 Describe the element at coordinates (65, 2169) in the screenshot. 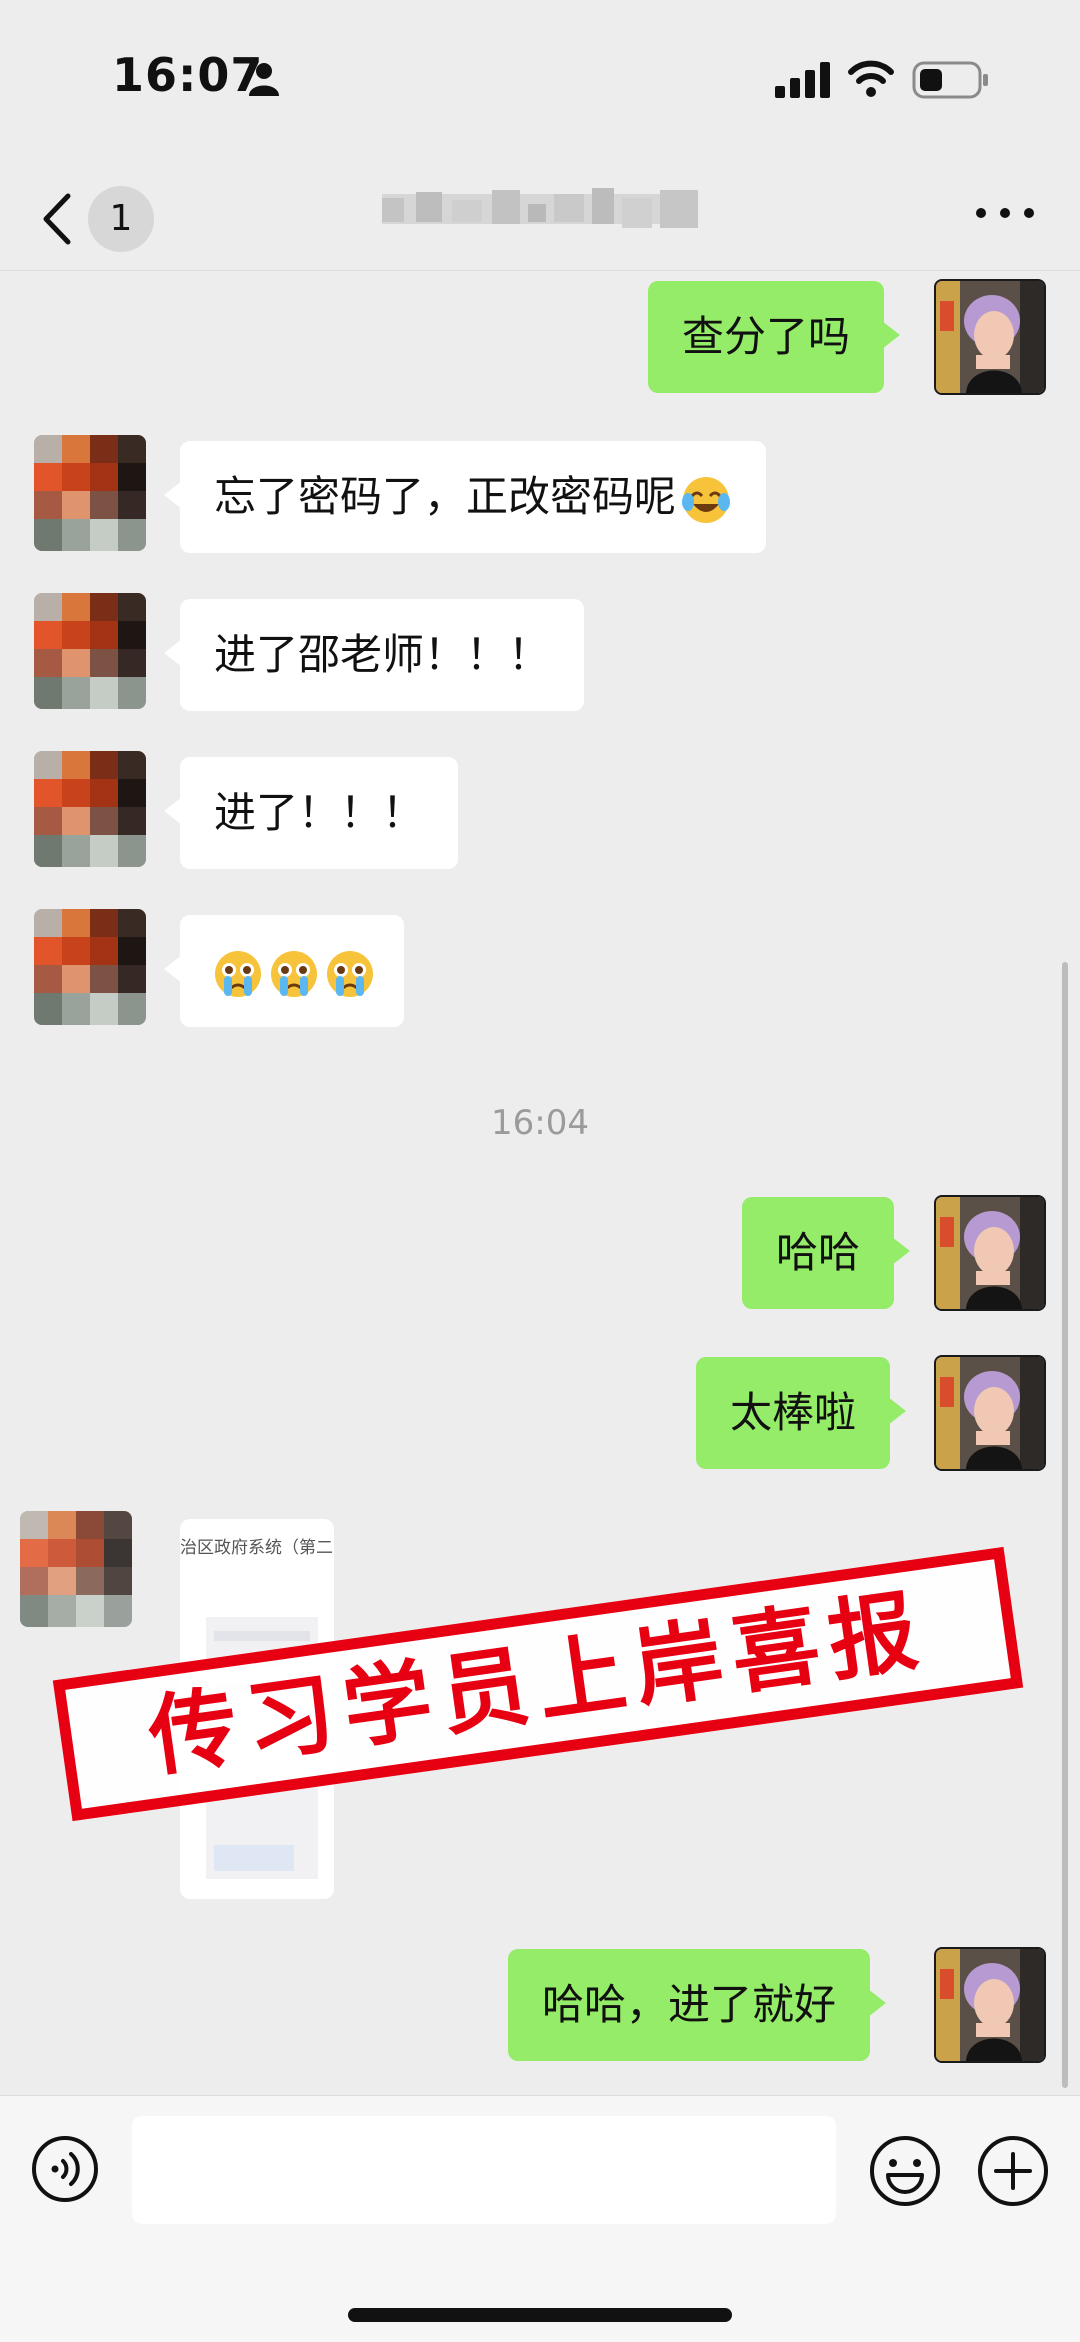

I see `voice-input-icon` at that location.